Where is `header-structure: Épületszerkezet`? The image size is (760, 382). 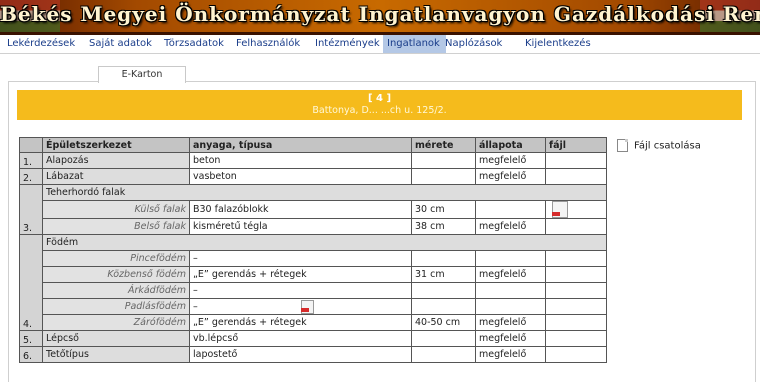
header-structure: Épületszerkezet is located at coordinates (116, 145).